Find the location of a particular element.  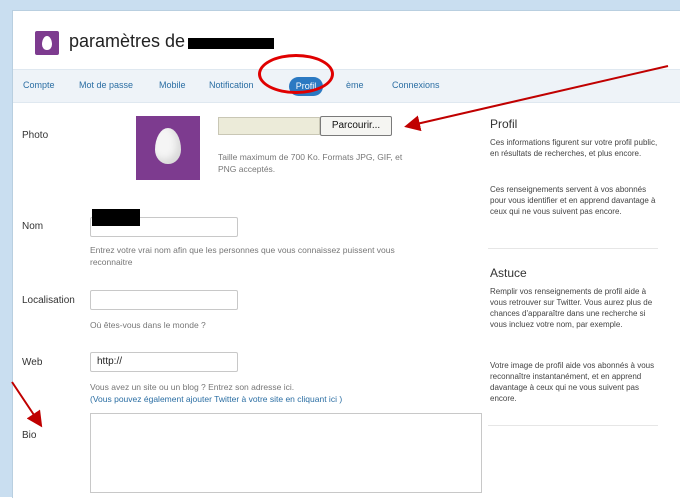

arrow-to-bio is located at coordinates (27, 404).